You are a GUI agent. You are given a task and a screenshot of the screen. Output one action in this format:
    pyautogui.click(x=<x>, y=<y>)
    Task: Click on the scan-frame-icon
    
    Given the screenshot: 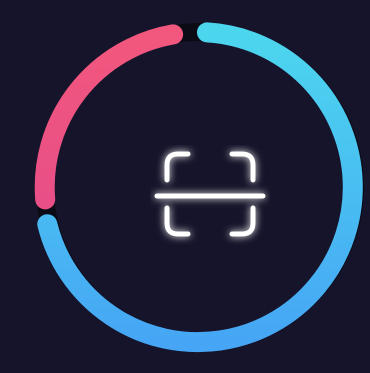 What is the action you would take?
    pyautogui.click(x=210, y=194)
    